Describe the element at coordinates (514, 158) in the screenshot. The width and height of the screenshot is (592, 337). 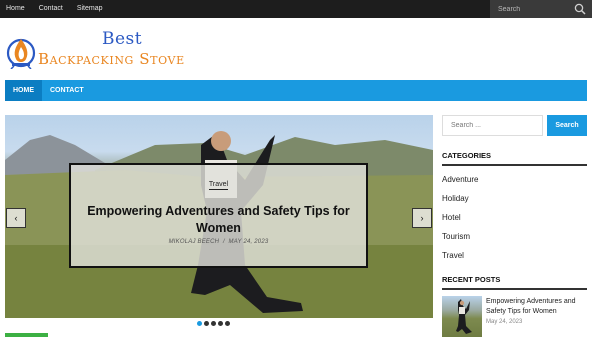
I see `categories-heading: CATEGORIES` at that location.